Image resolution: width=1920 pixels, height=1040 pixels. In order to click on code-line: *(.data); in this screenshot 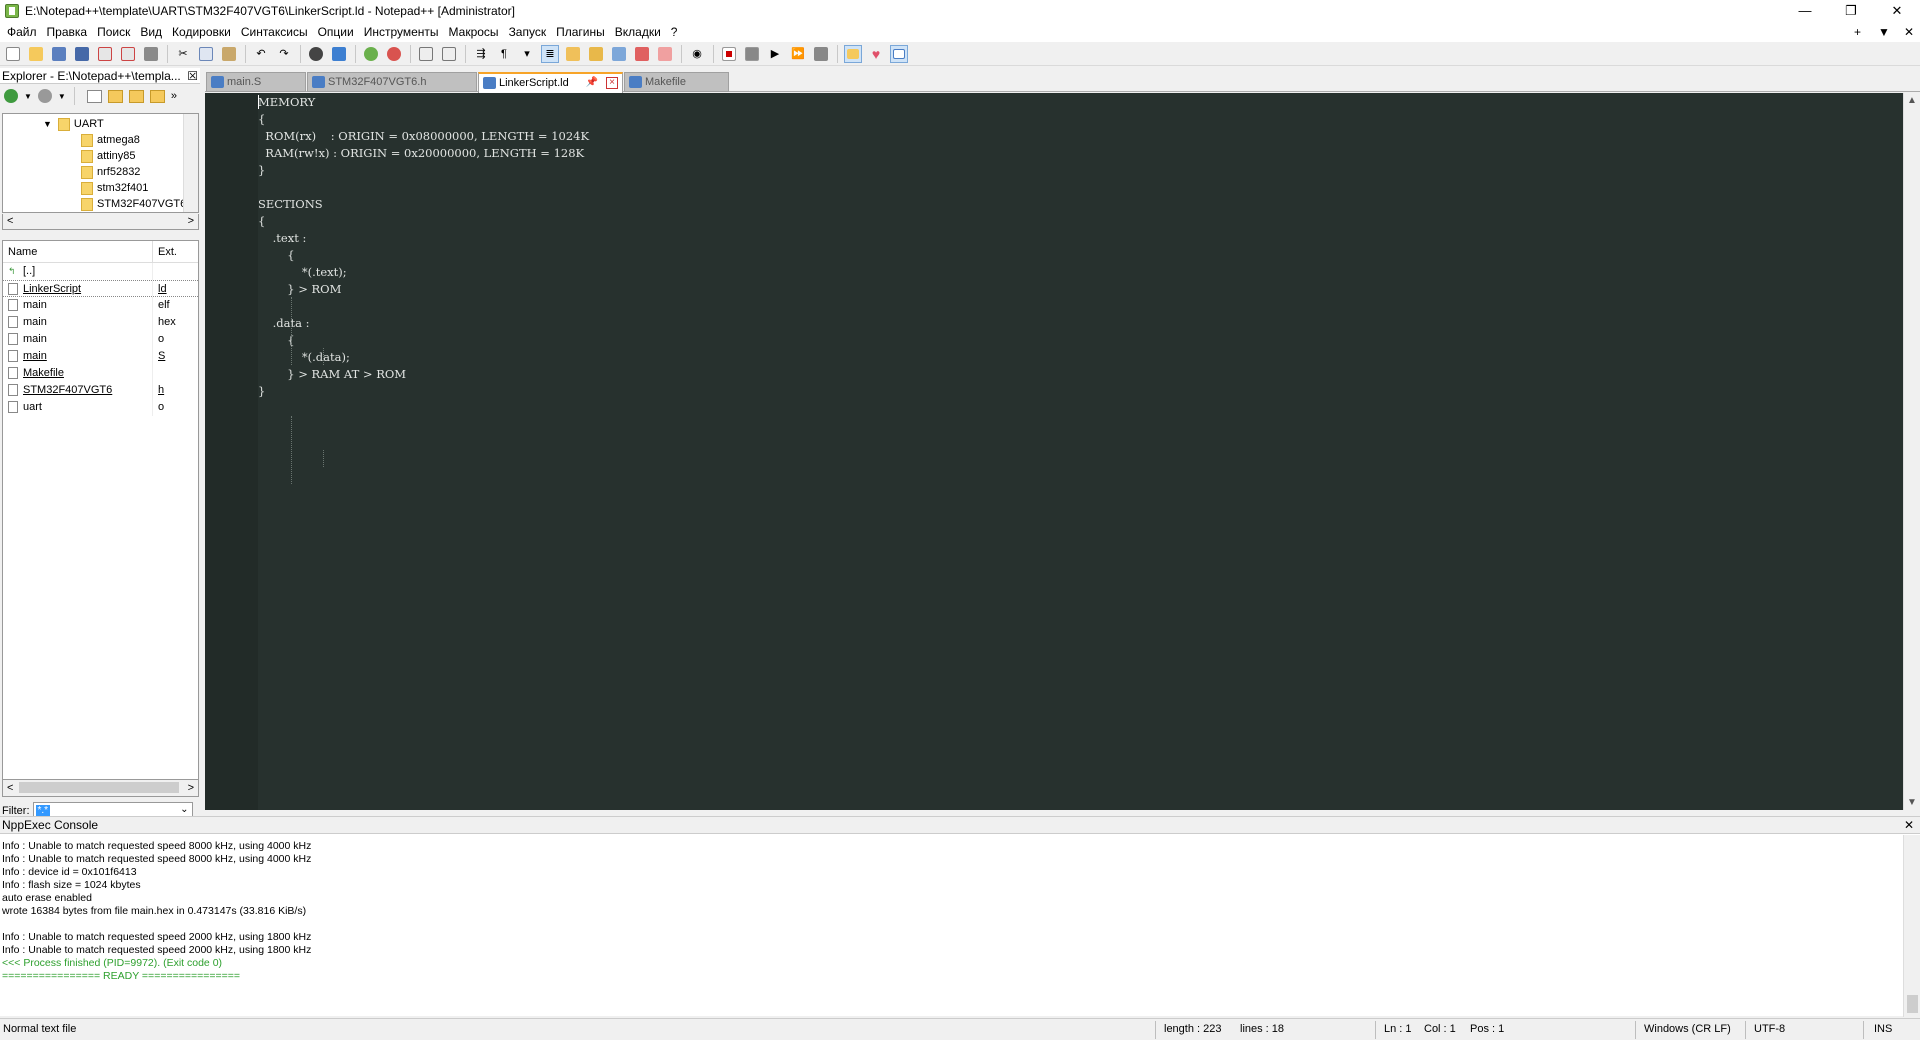, I will do `click(304, 357)`.